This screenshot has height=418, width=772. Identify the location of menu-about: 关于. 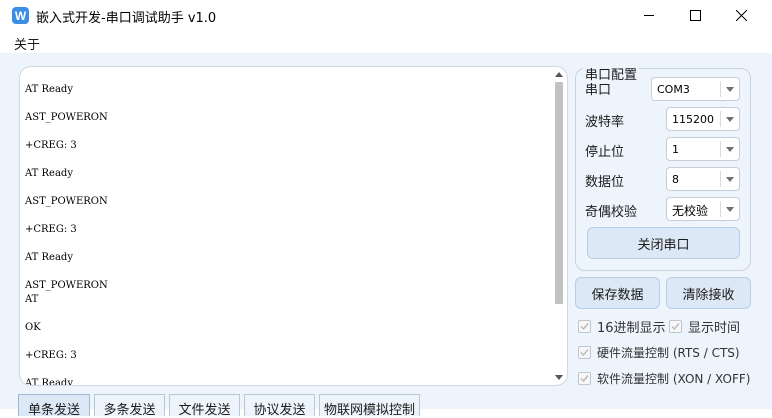
(27, 43).